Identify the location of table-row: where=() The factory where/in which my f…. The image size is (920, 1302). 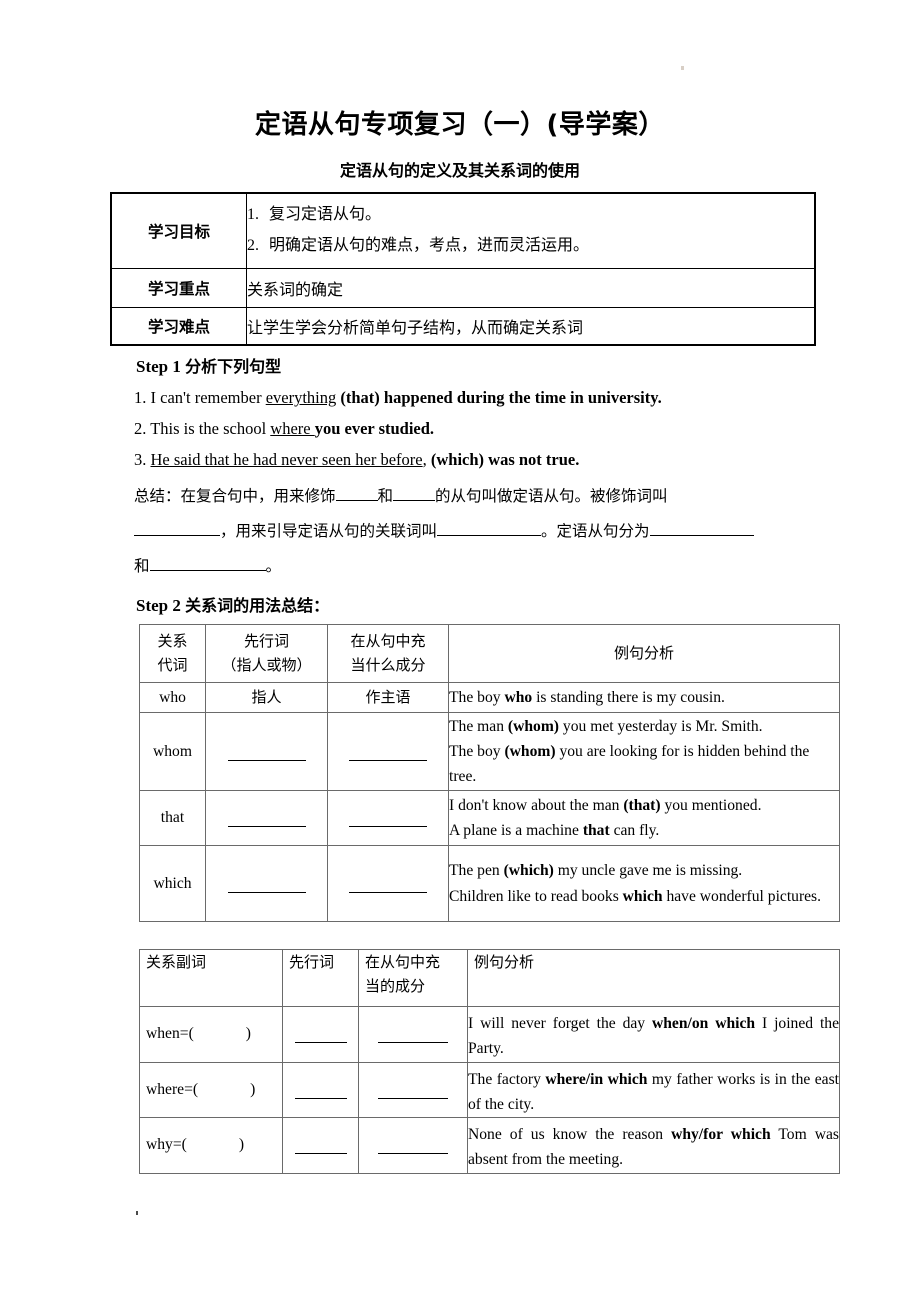
(489, 1089).